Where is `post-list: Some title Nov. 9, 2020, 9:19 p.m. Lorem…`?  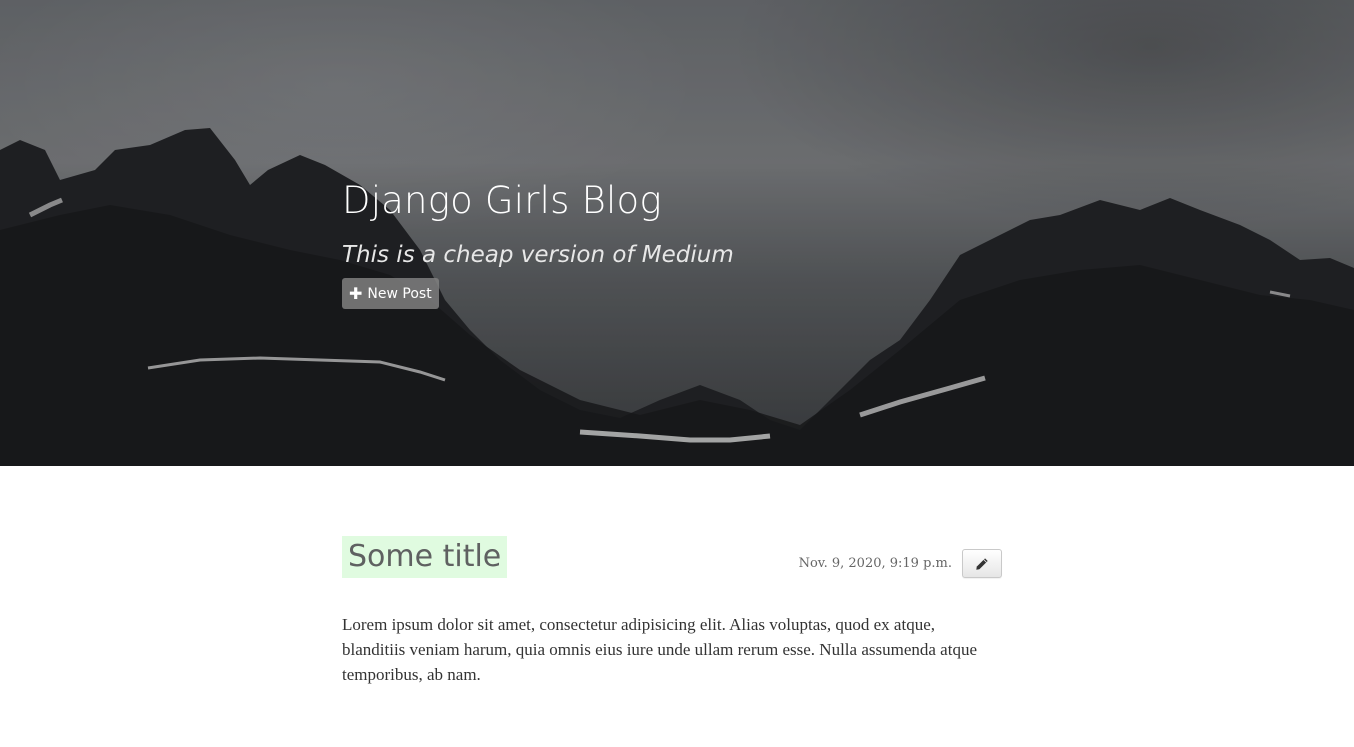
post-list: Some title Nov. 9, 2020, 9:19 p.m. Lorem… is located at coordinates (672, 576).